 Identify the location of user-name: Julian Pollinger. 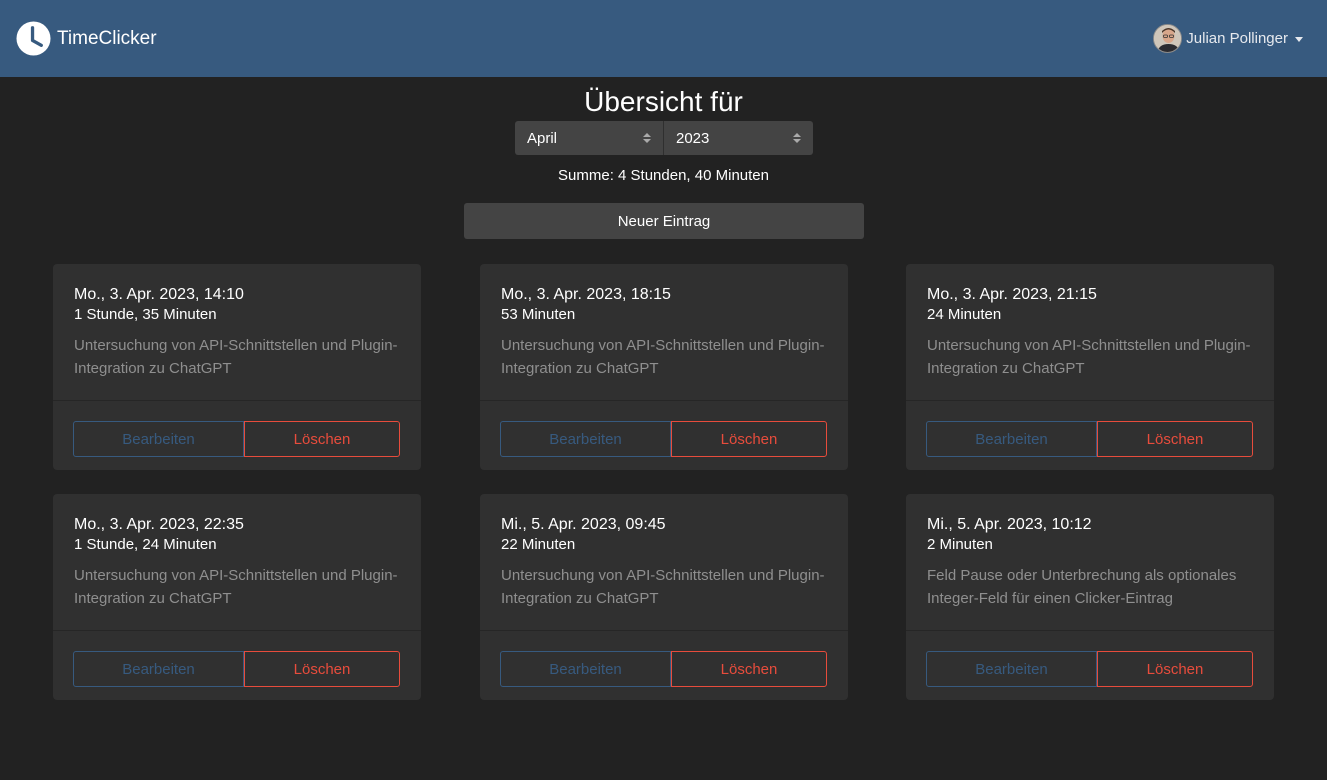
(1237, 38).